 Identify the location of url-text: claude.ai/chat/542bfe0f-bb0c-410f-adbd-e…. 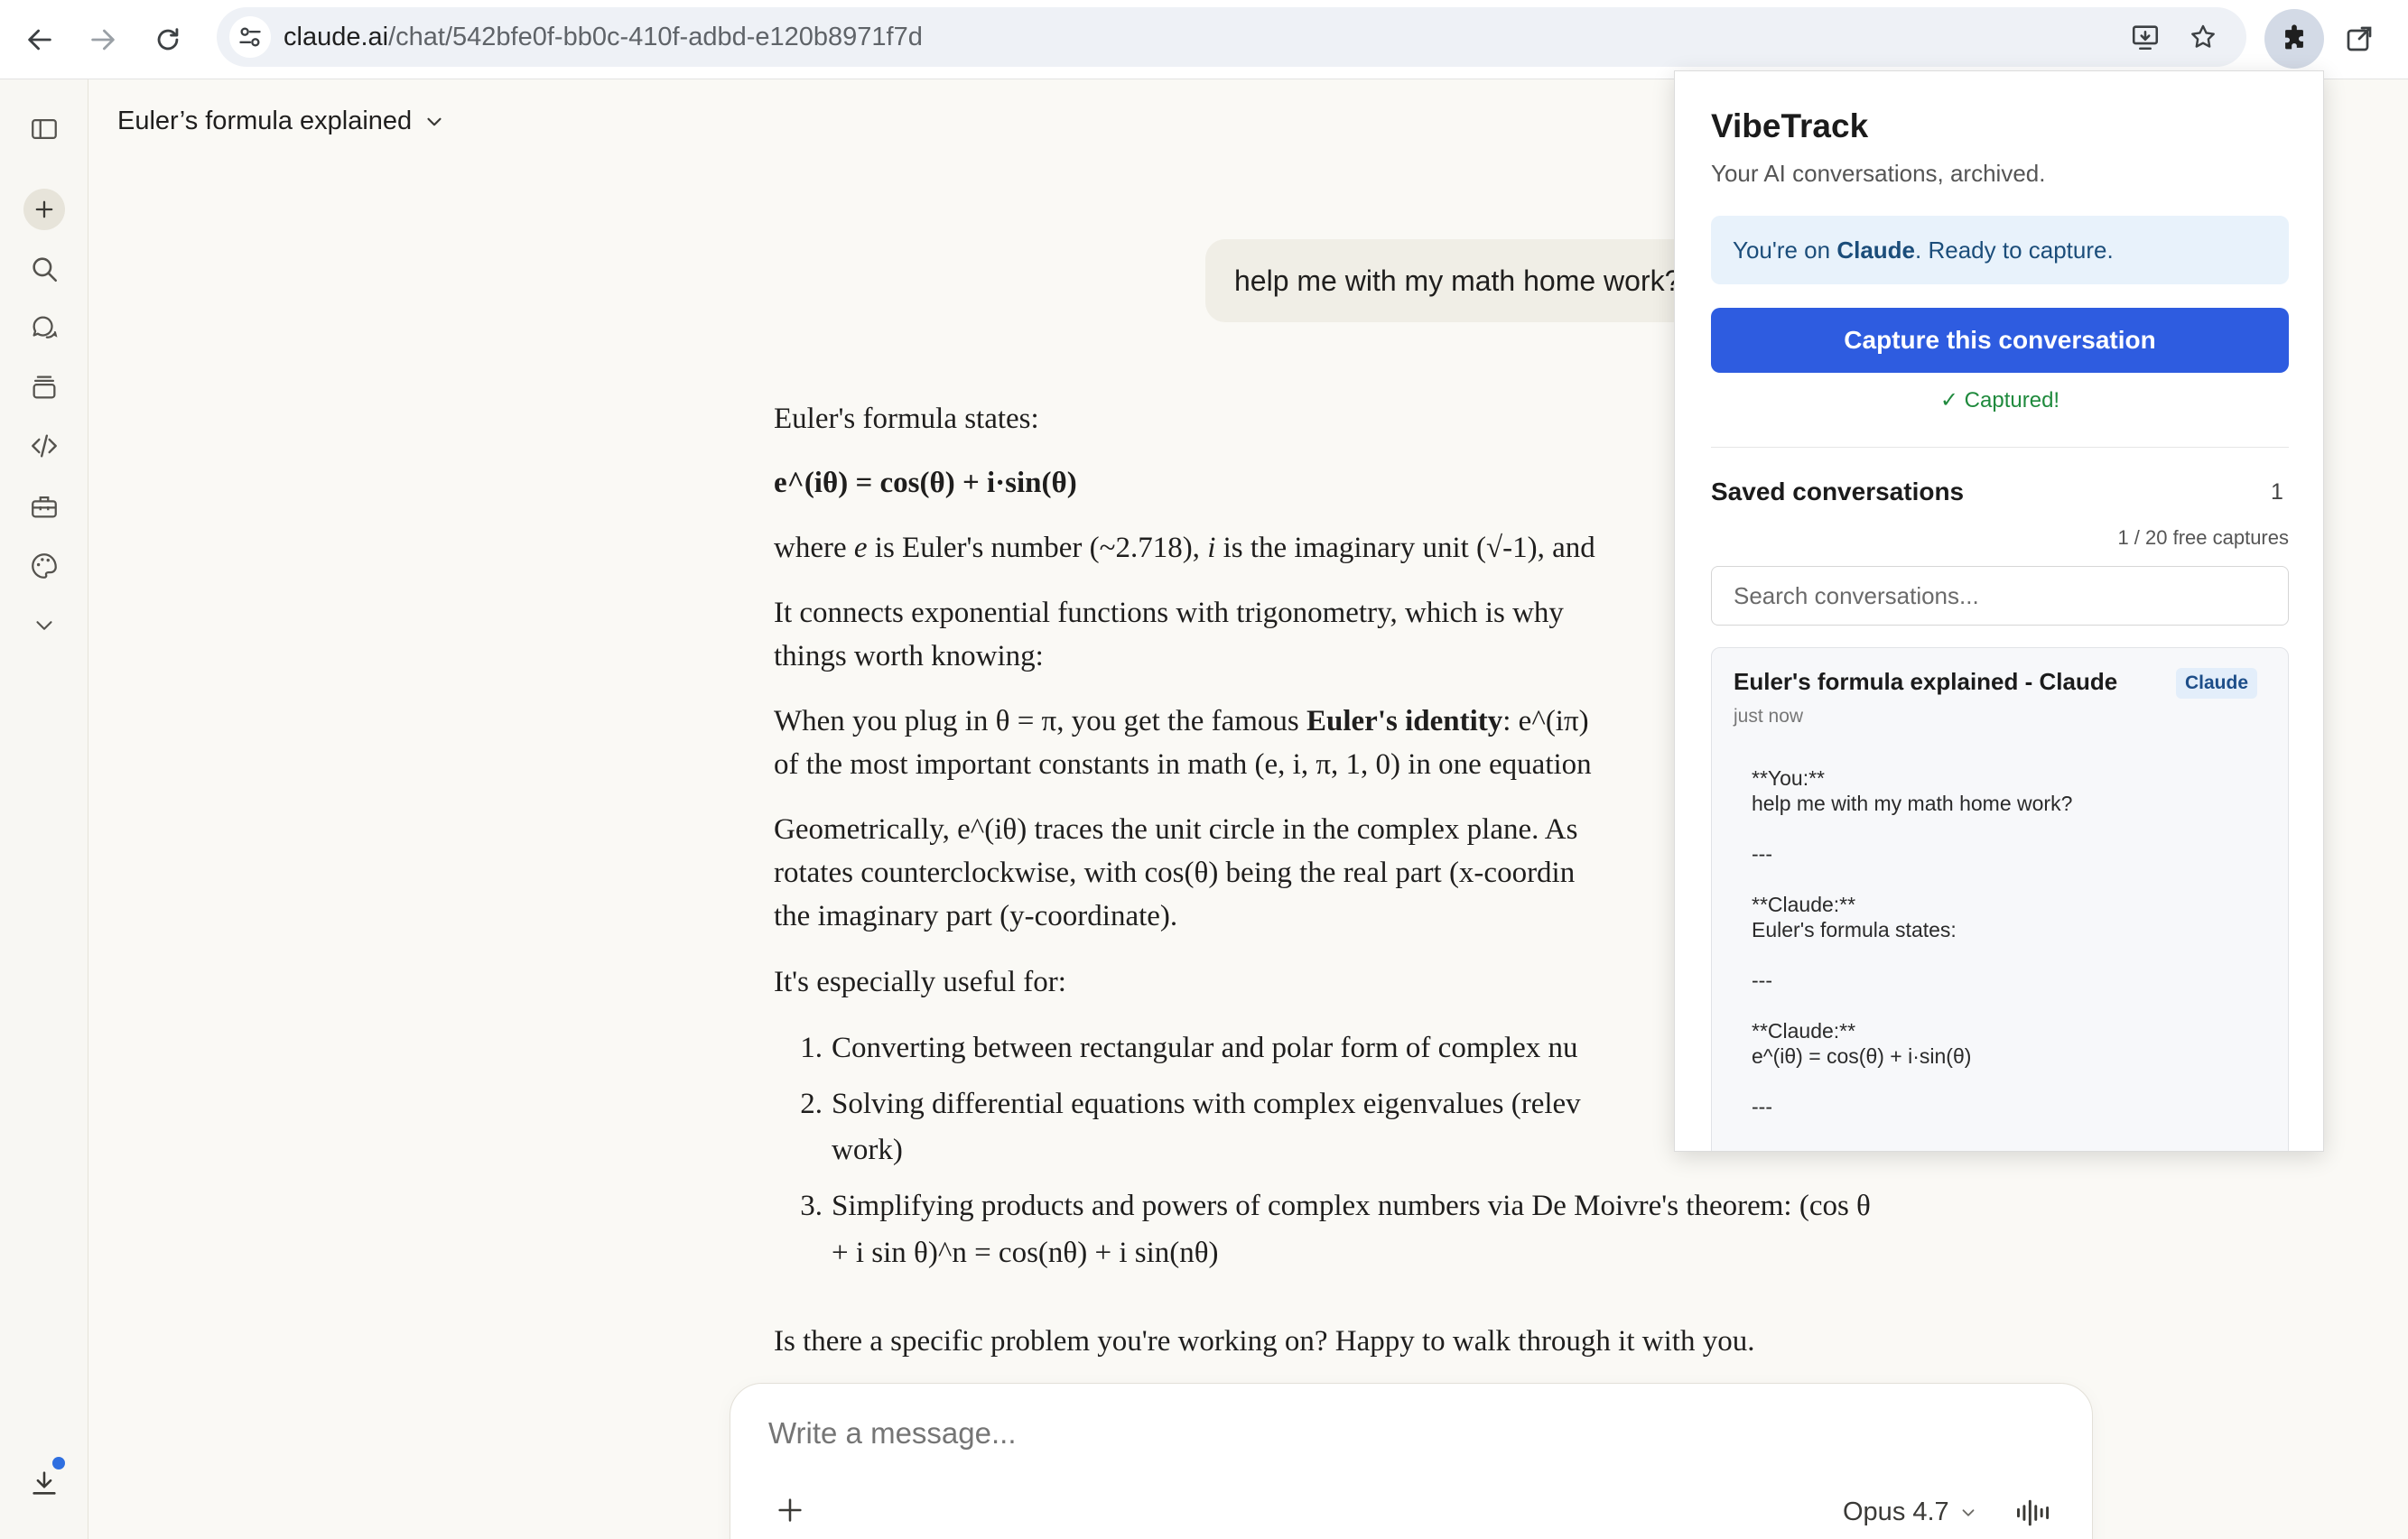
(603, 37).